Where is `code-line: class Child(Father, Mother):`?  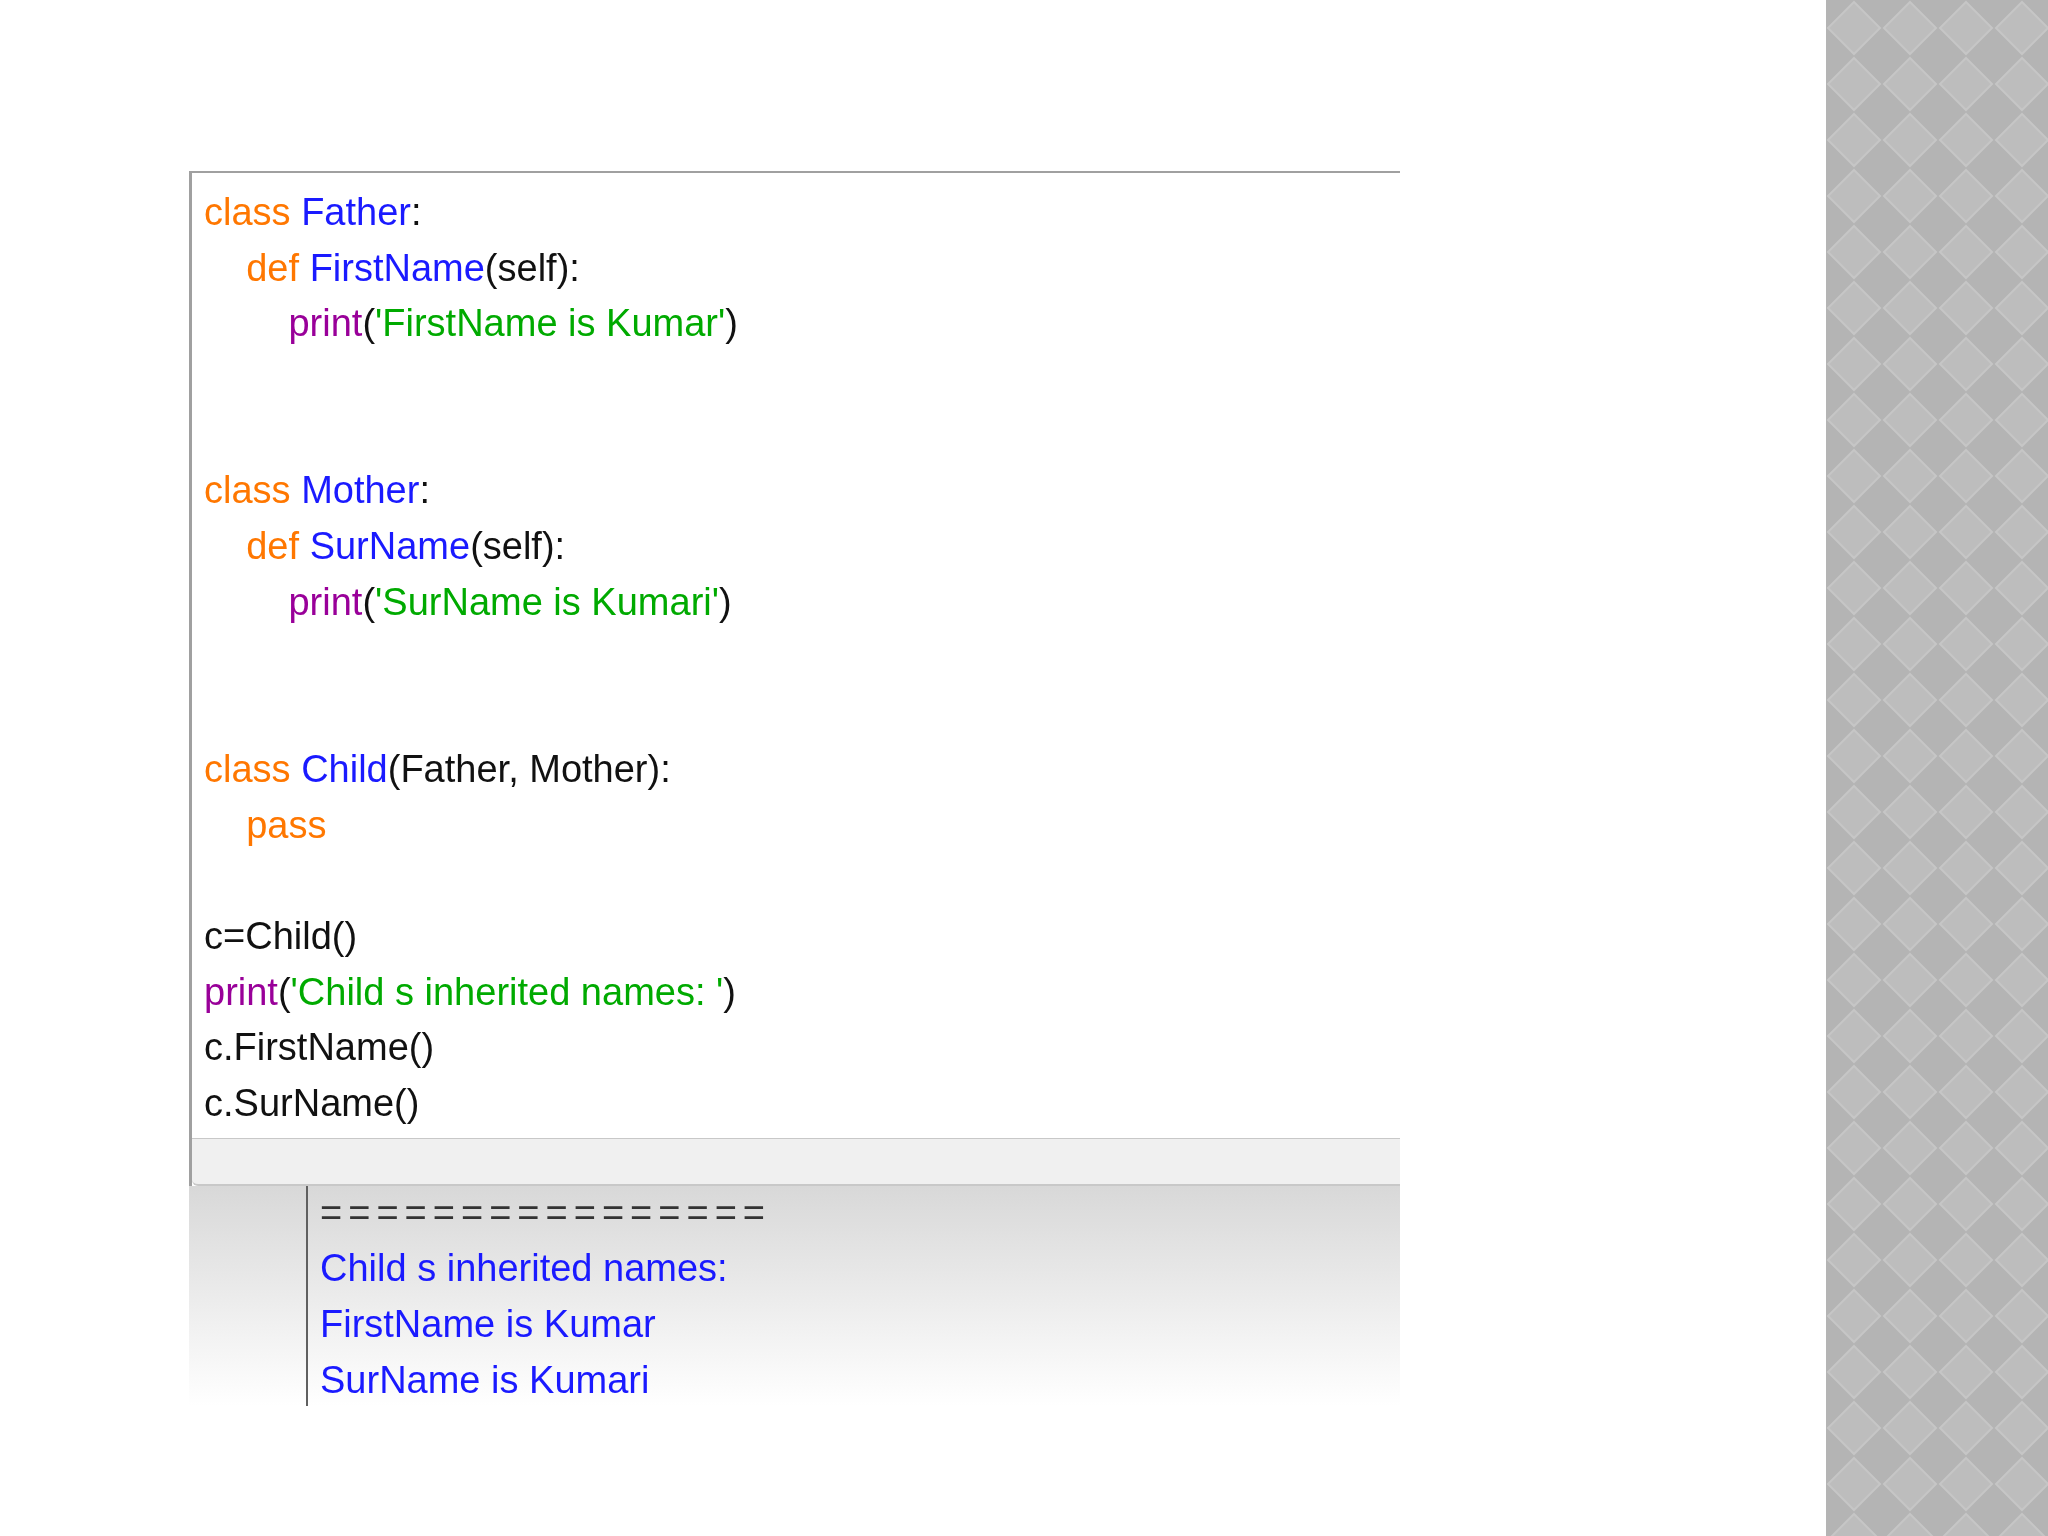
code-line: class Child(Father, Mother): is located at coordinates (437, 769).